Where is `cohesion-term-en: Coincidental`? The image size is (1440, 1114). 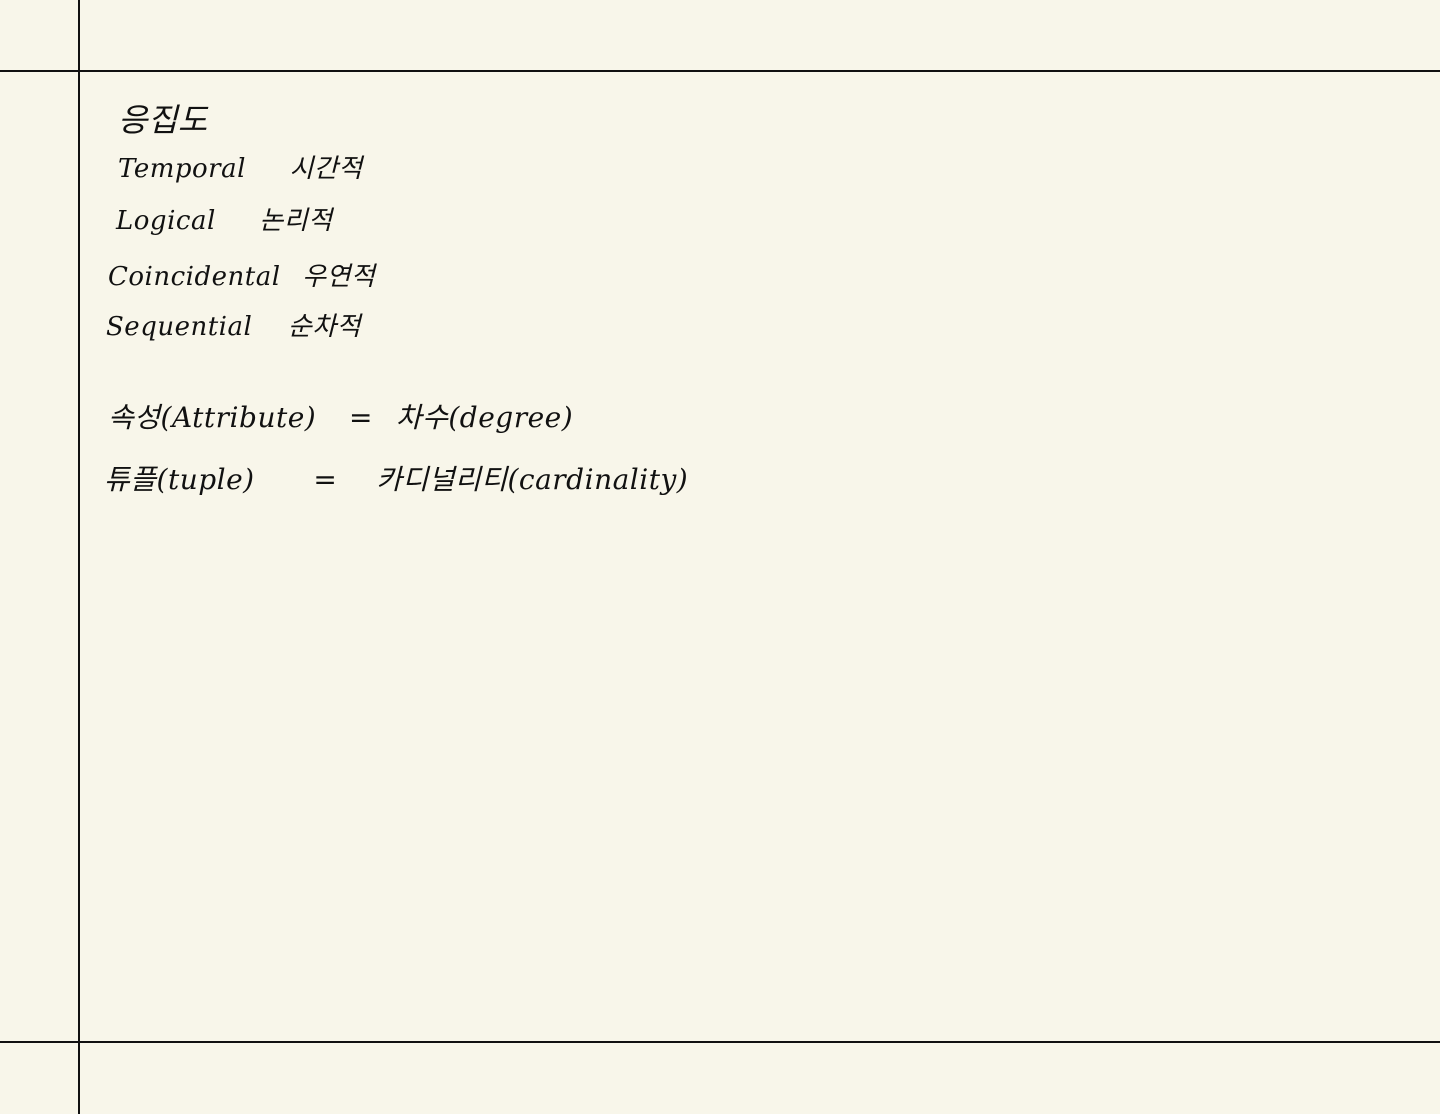
cohesion-term-en: Coincidental is located at coordinates (194, 277).